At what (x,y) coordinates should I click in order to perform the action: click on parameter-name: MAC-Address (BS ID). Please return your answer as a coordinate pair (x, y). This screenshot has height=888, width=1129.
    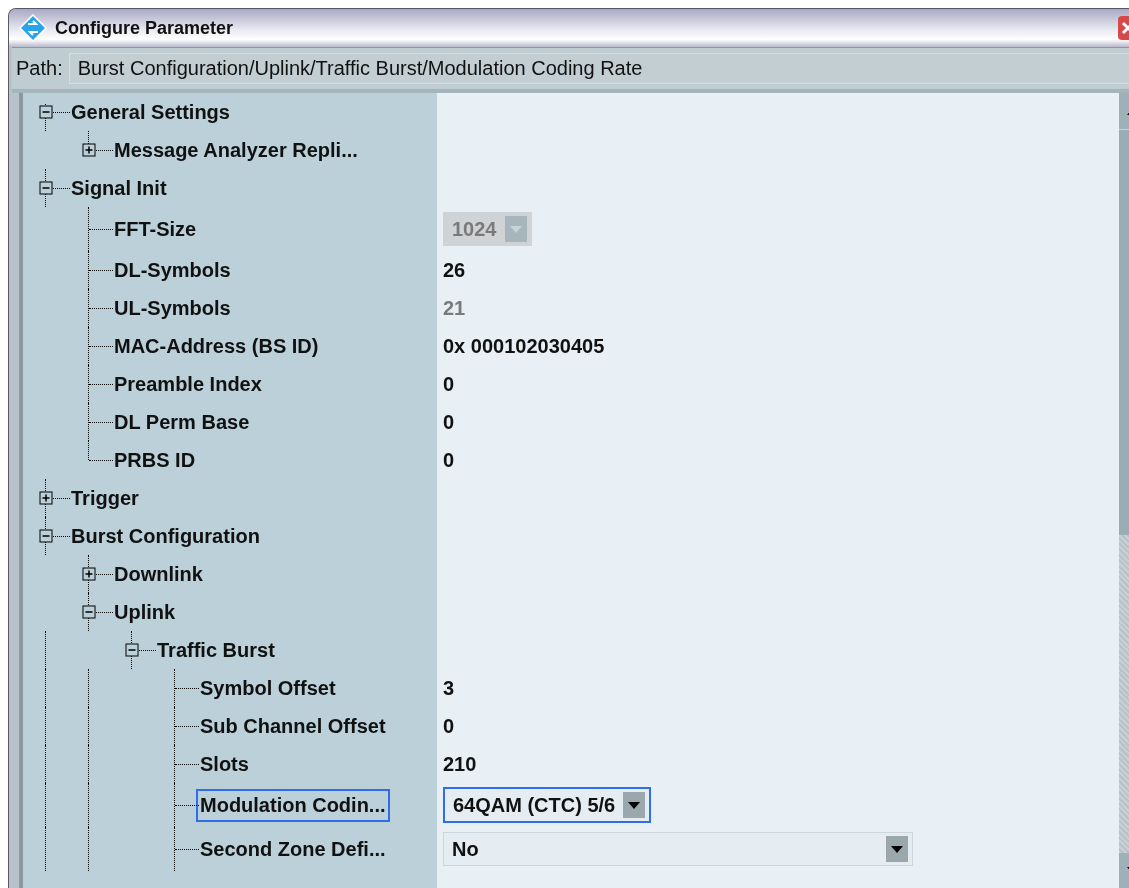
    Looking at the image, I should click on (216, 346).